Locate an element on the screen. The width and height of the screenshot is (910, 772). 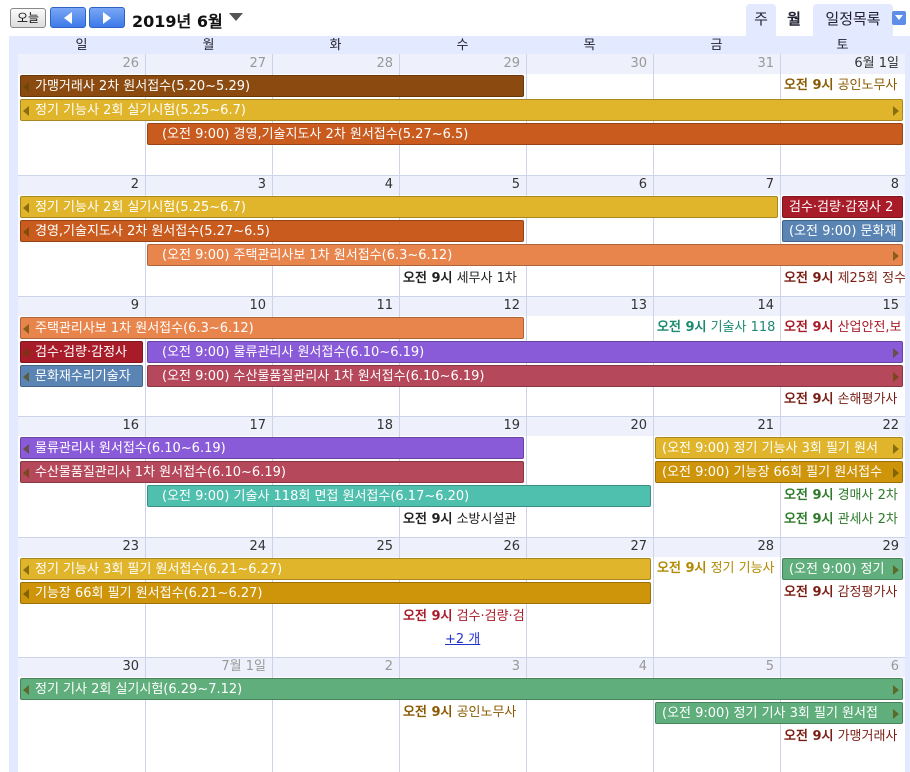
calendar-event: 정기 기사 2회 실기시험(6.29~7.12) is located at coordinates (461, 689).